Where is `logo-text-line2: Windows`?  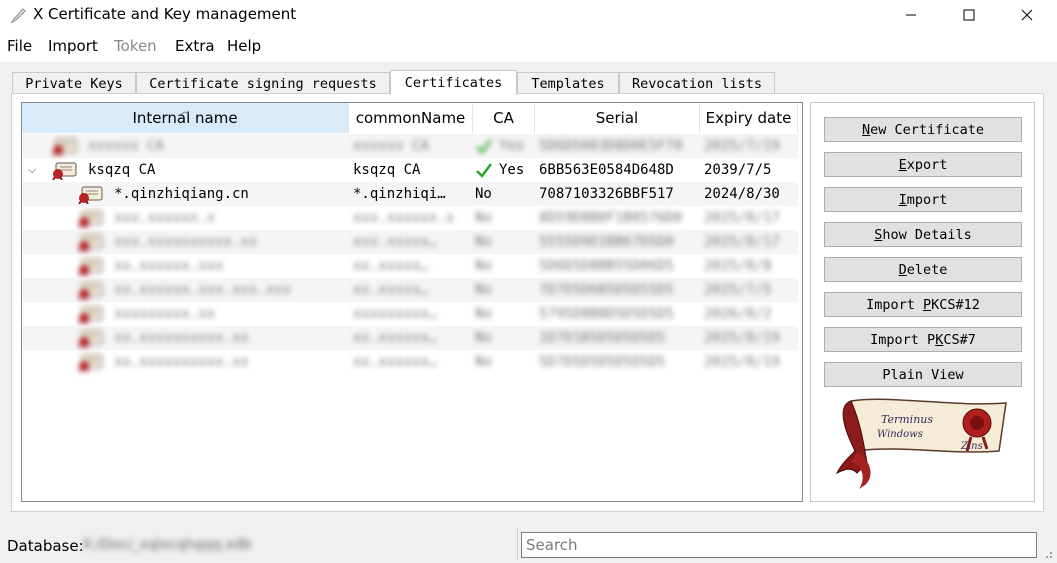 logo-text-line2: Windows is located at coordinates (900, 434).